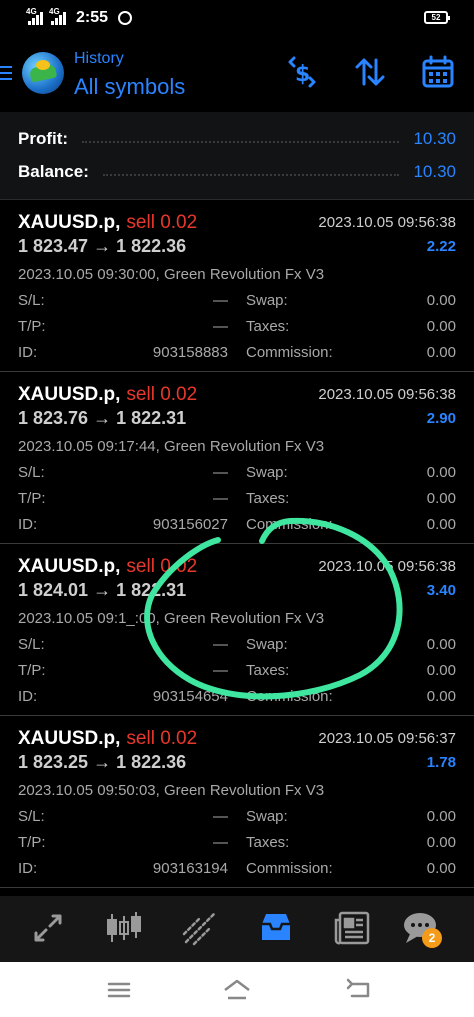  Describe the element at coordinates (125, 18) in the screenshot. I see `whatsapp-icon` at that location.